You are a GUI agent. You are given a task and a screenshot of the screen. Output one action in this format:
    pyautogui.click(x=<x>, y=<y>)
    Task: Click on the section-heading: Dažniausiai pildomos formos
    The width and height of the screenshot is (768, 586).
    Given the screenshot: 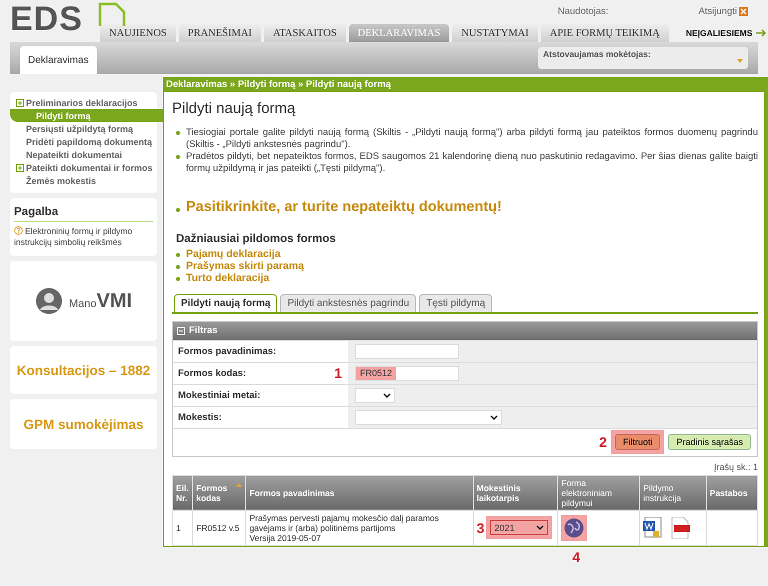 What is the action you would take?
    pyautogui.click(x=256, y=238)
    